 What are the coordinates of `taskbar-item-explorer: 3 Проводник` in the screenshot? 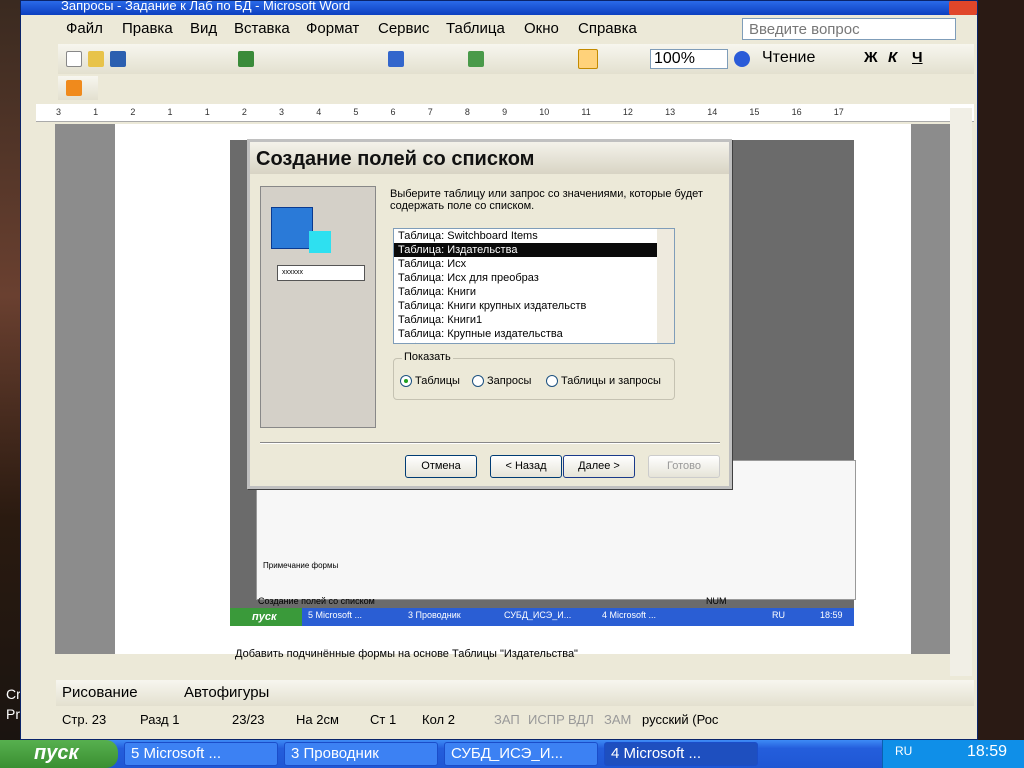 It's located at (361, 754).